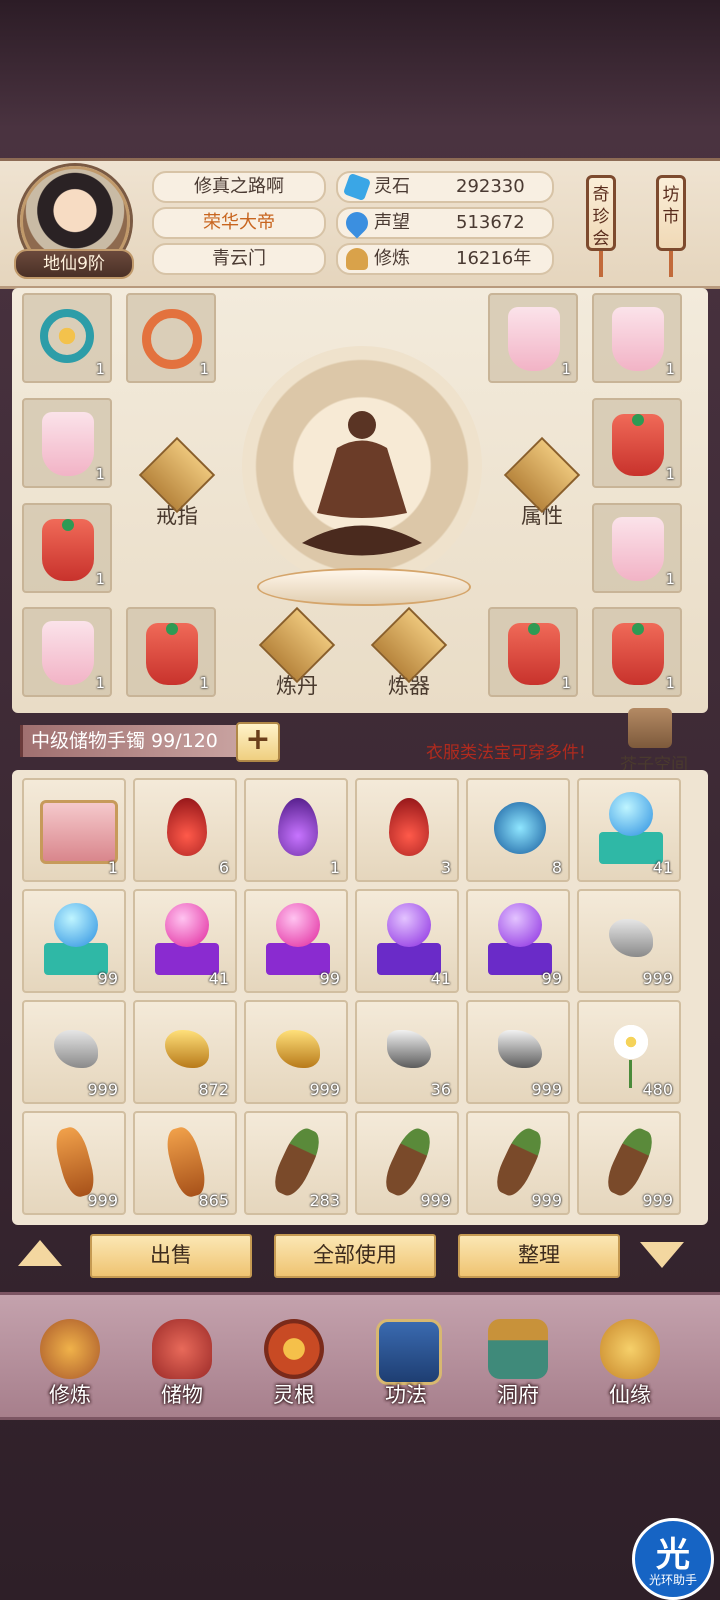 The width and height of the screenshot is (720, 1600). I want to click on nav-label: 仙缘, so click(630, 1395).